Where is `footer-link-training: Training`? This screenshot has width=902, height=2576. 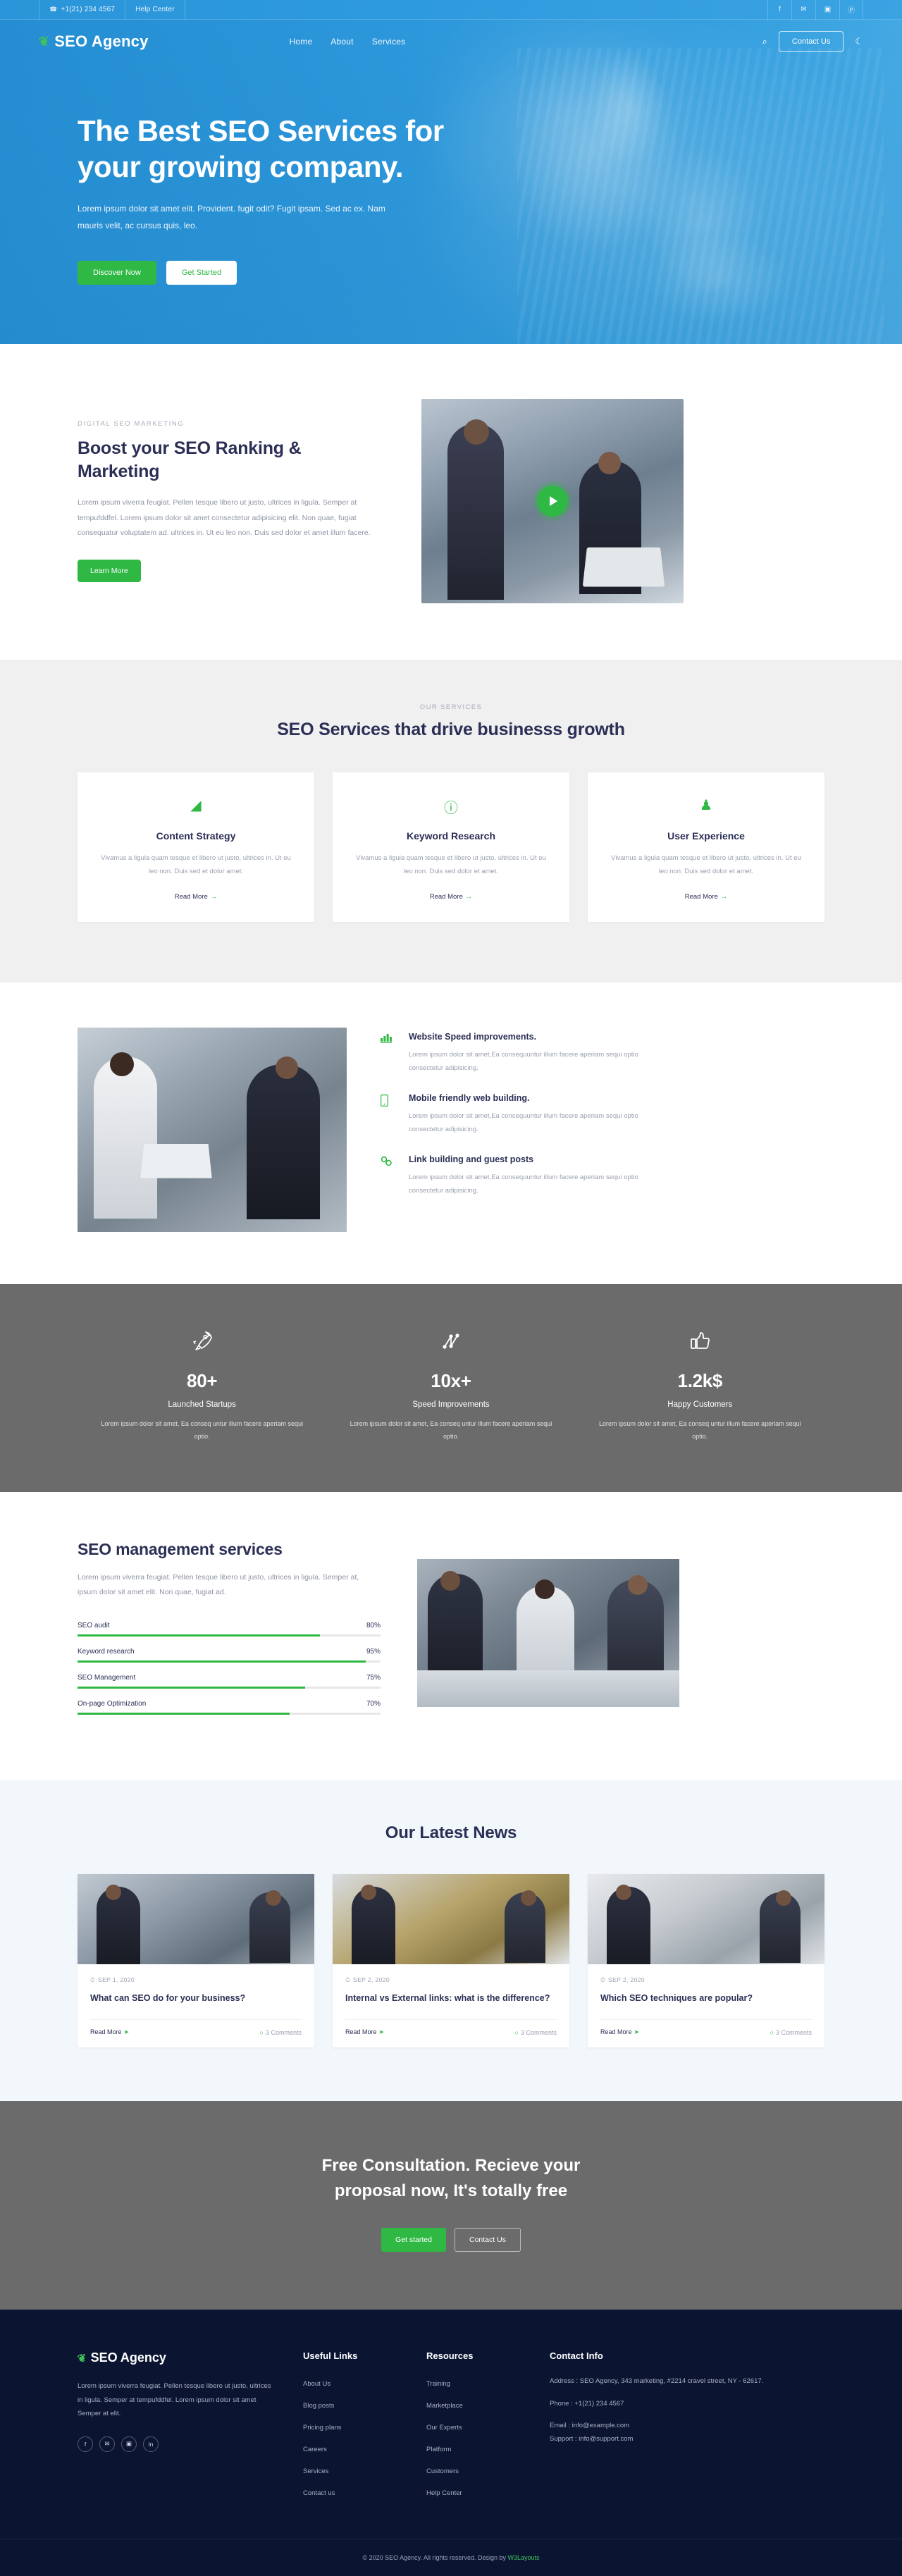
footer-link-training: Training is located at coordinates (438, 2384).